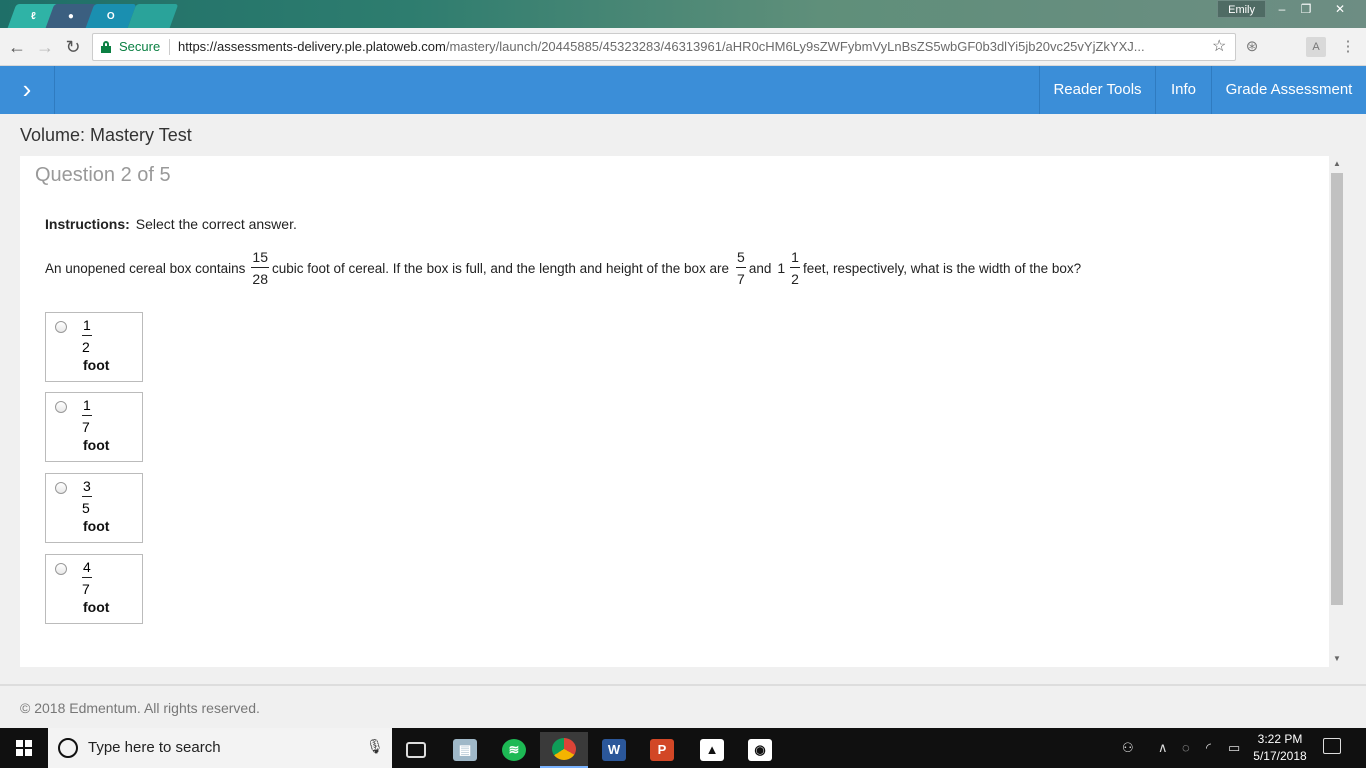 This screenshot has width=1366, height=768. What do you see at coordinates (1280, 739) in the screenshot?
I see `clock-time: 3:22 PM` at bounding box center [1280, 739].